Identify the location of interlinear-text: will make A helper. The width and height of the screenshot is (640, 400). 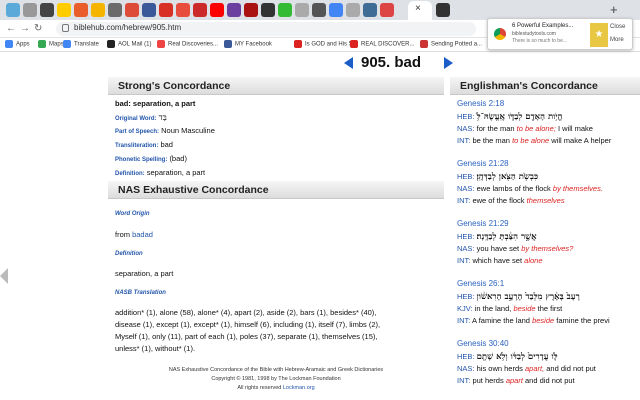
(581, 140).